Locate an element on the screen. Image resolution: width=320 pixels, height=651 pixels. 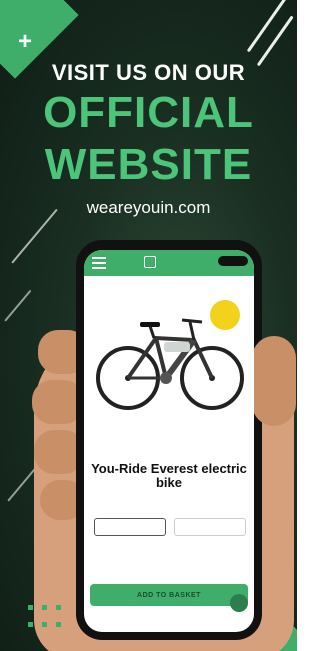
headline-top: VISIT US ON OUR is located at coordinates (148, 72).